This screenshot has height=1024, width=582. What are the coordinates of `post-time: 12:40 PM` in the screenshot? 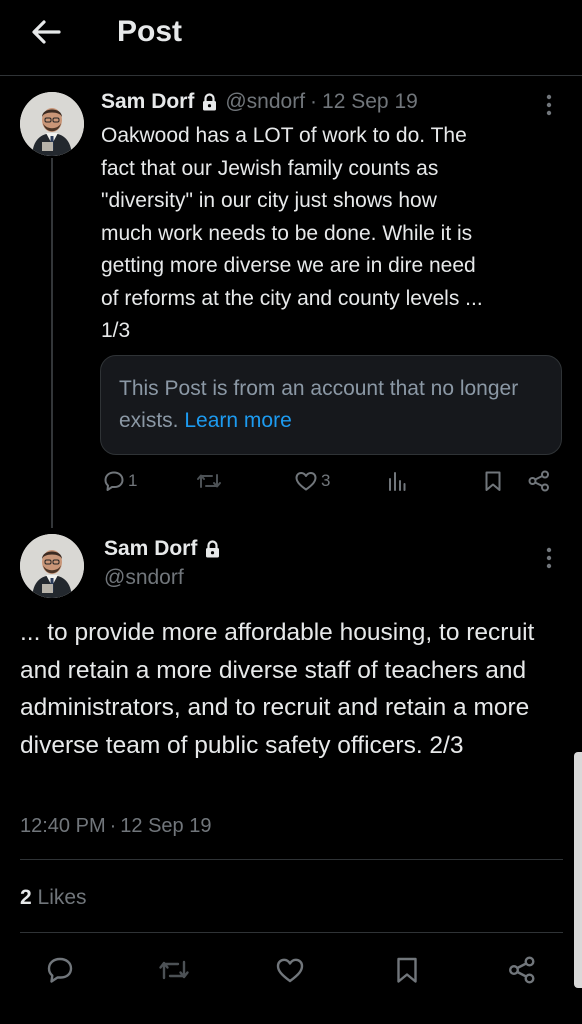 It's located at (63, 826).